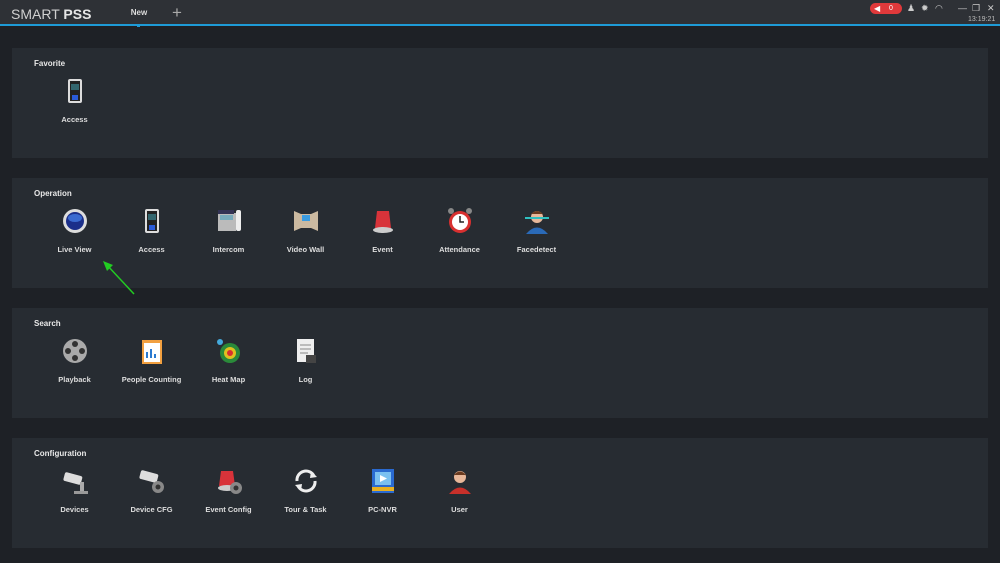 The width and height of the screenshot is (1000, 563). Describe the element at coordinates (991, 8) in the screenshot. I see `close-icon: ✕` at that location.